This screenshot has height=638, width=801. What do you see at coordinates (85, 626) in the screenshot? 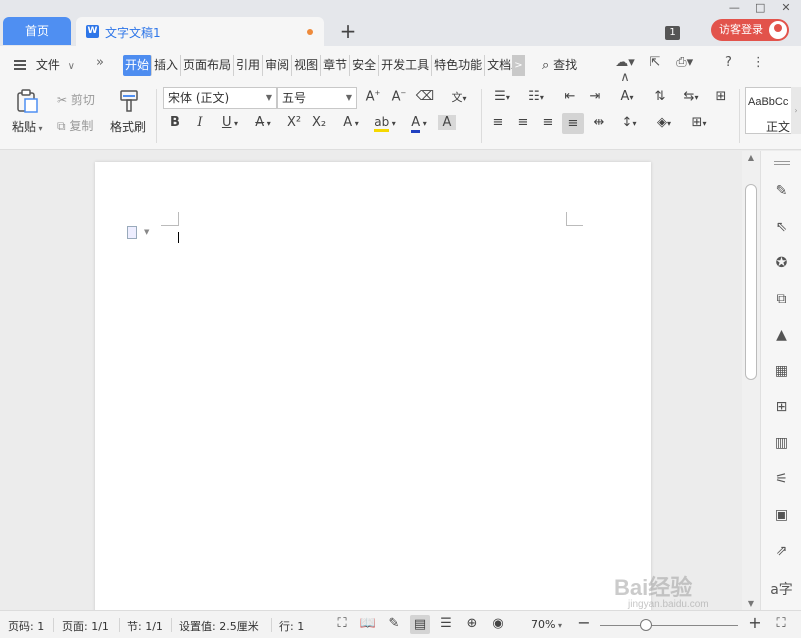
I see `status-pages: 页面: 1/1` at bounding box center [85, 626].